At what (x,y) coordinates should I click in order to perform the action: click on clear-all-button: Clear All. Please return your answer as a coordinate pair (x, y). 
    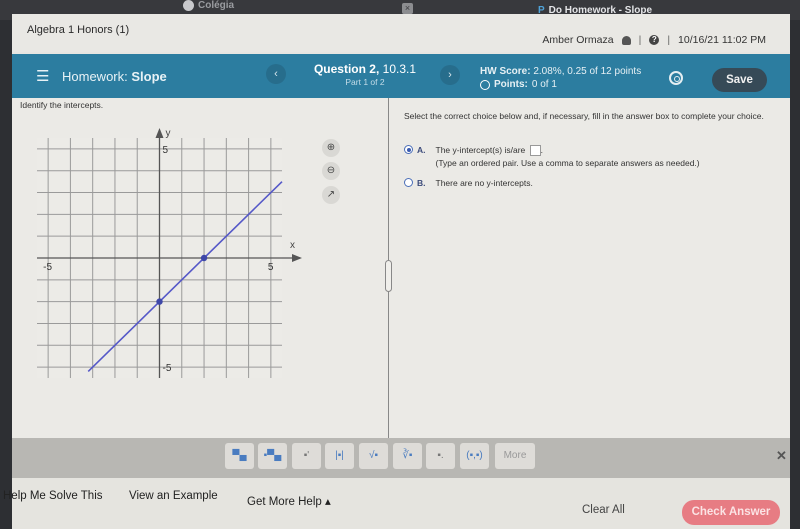
    Looking at the image, I should click on (603, 510).